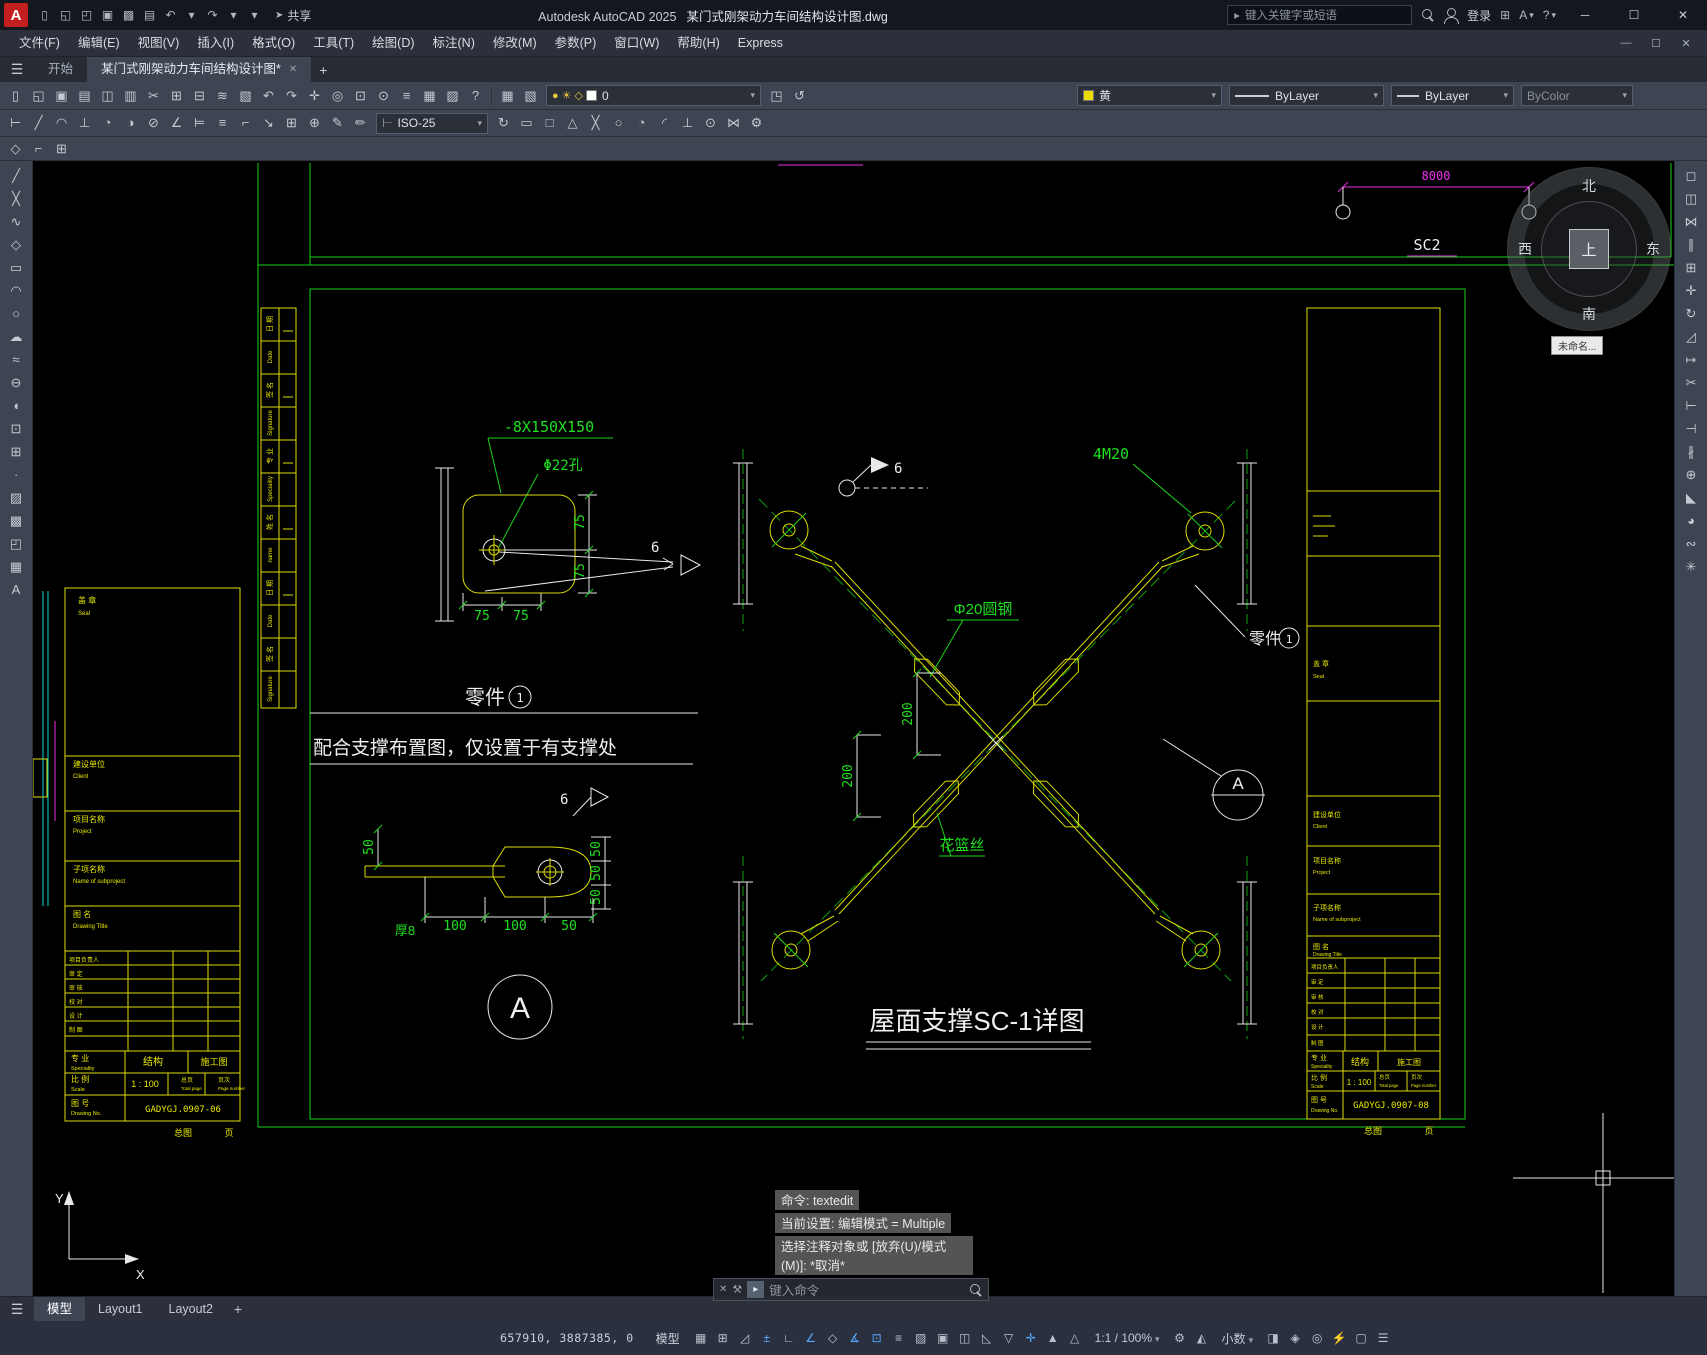 The width and height of the screenshot is (1707, 1355). I want to click on doc-minimize-button: —, so click(1626, 43).